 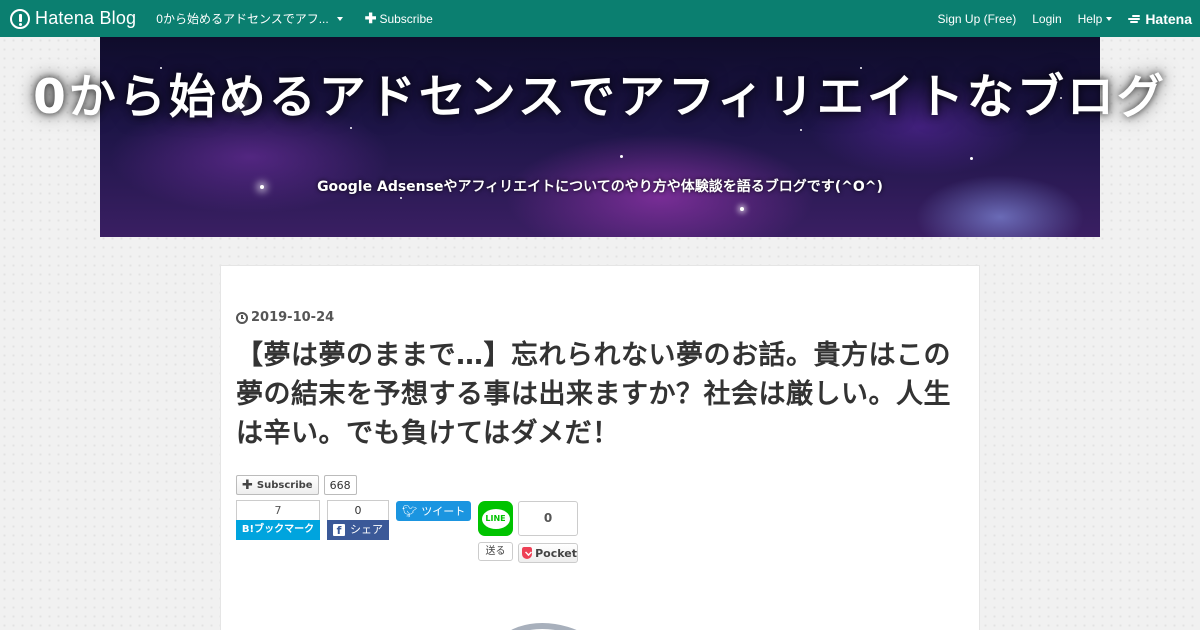 I want to click on hatena-logo: Hatena, so click(x=1160, y=19).